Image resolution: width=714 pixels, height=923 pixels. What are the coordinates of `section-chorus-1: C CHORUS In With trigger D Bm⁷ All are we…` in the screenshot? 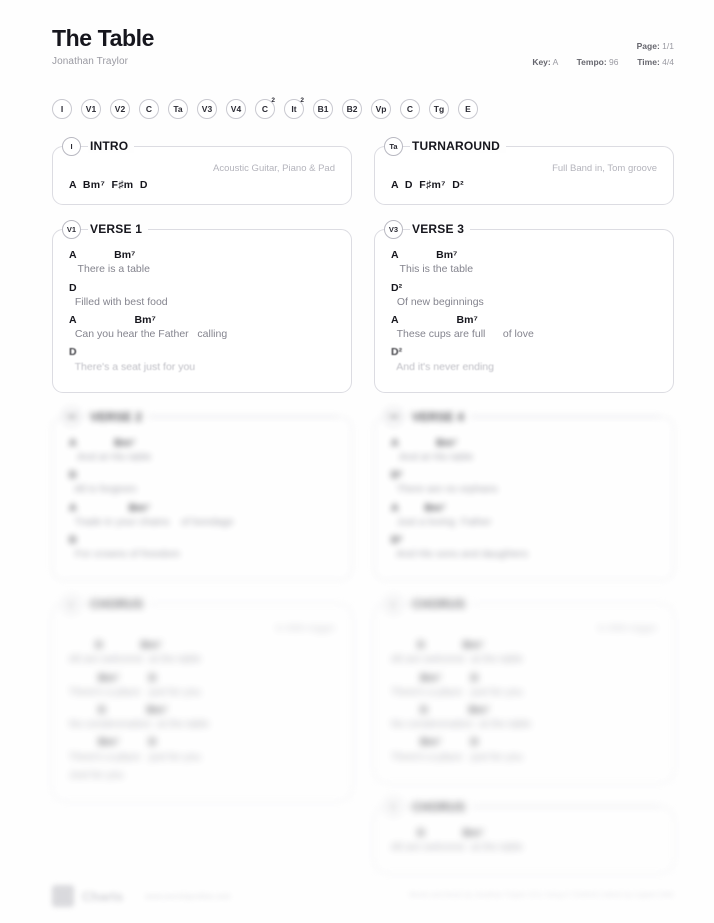 It's located at (524, 688).